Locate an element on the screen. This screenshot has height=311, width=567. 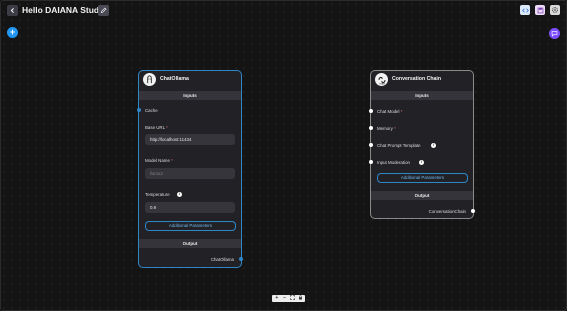
pencil-icon is located at coordinates (103, 10).